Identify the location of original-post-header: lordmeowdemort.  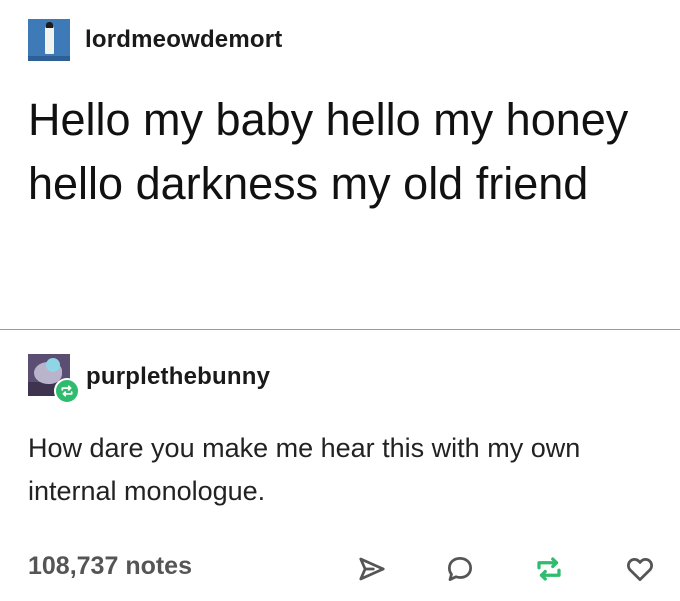
(155, 40).